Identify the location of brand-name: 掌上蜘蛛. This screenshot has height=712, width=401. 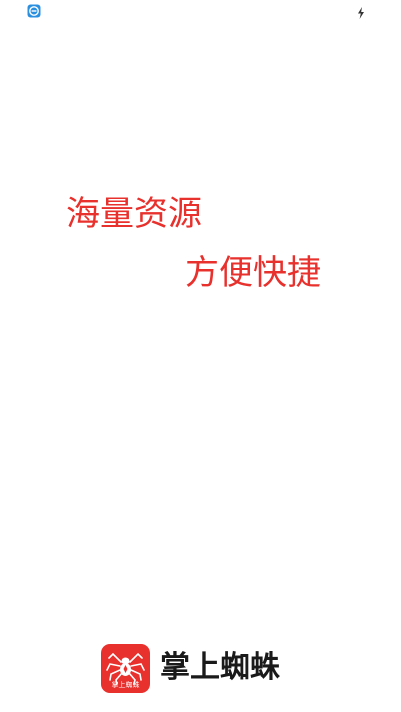
(220, 667).